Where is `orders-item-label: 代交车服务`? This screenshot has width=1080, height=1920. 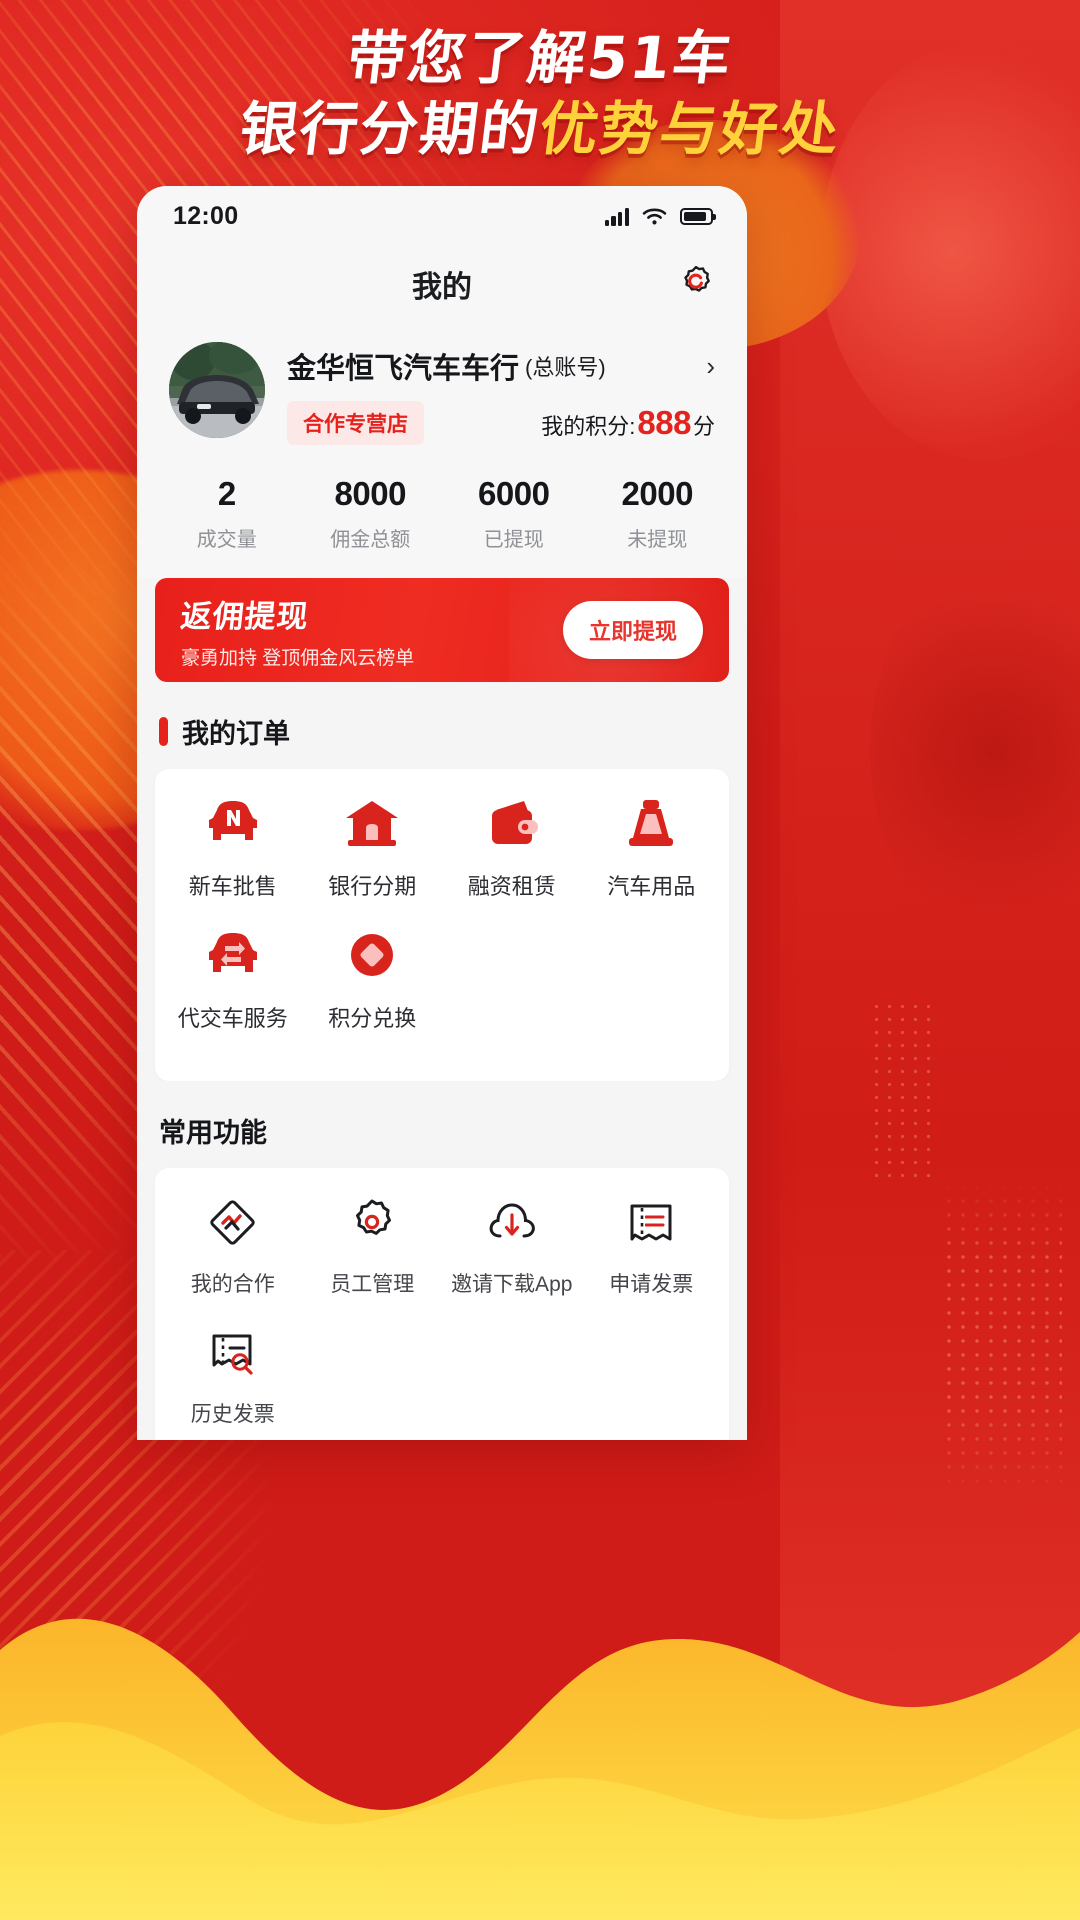
orders-item-label: 代交车服务 is located at coordinates (232, 1018).